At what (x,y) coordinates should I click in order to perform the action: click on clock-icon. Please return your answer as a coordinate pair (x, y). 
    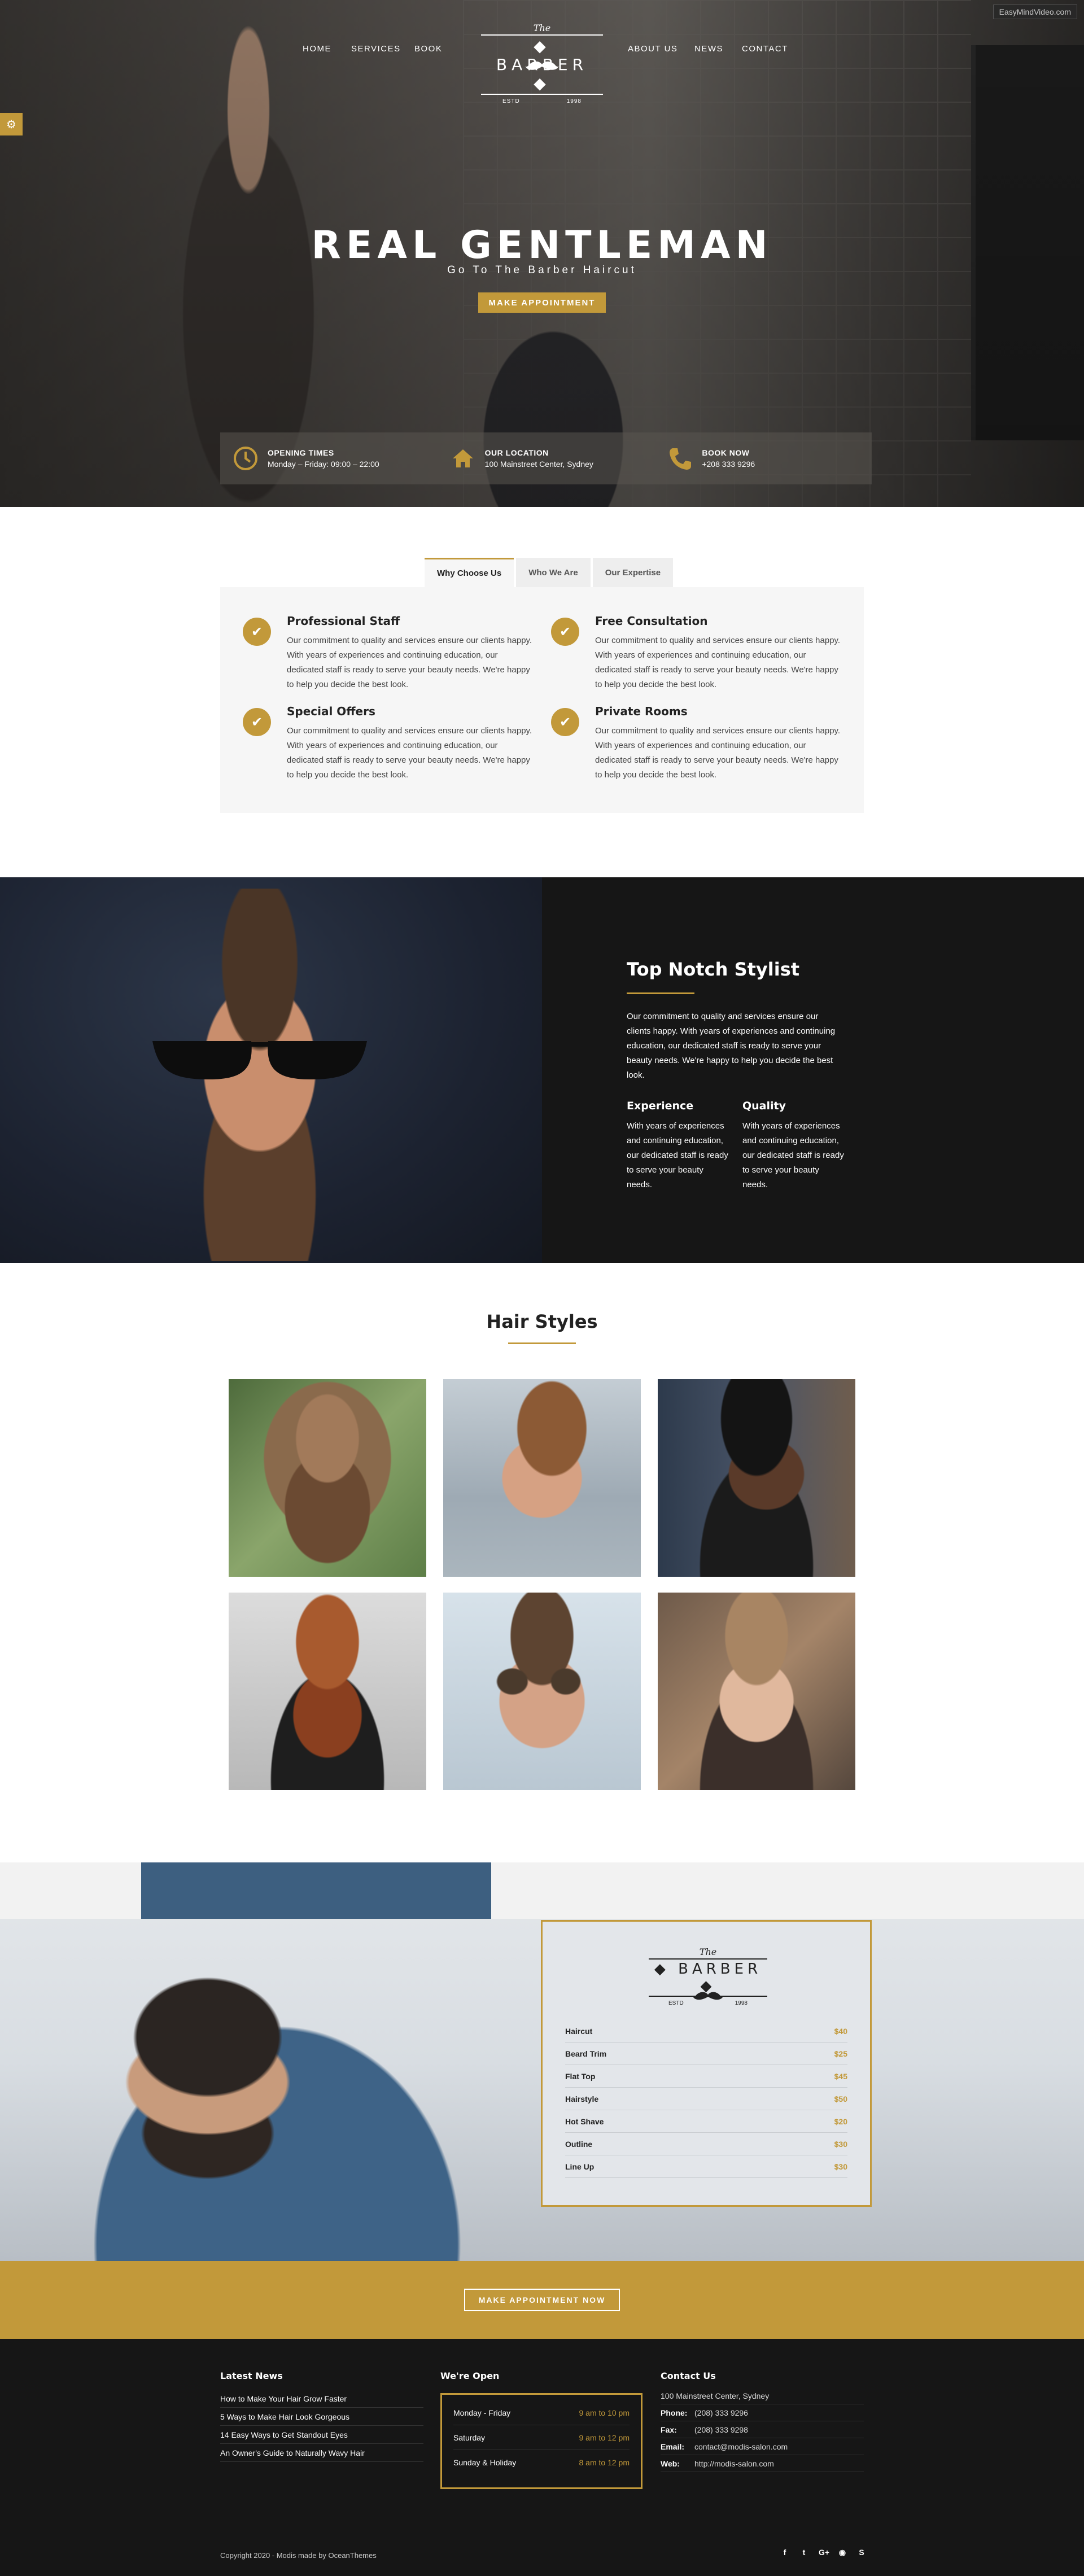
    Looking at the image, I should click on (245, 458).